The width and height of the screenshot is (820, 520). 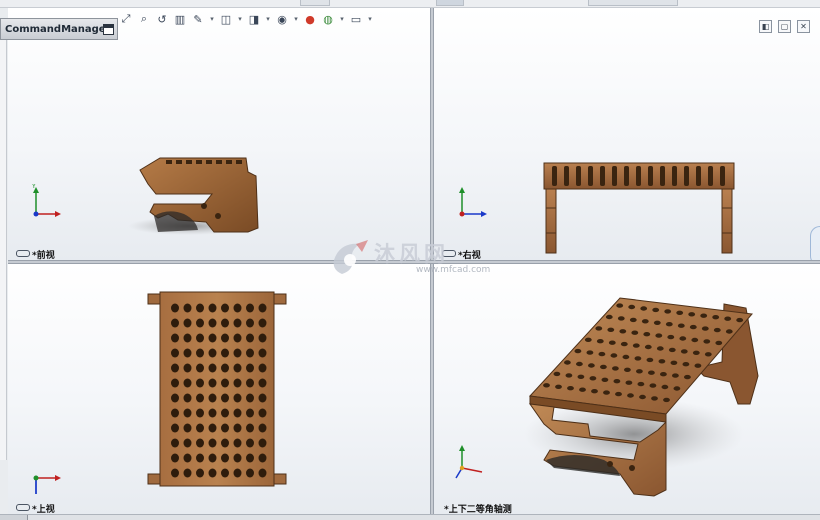 I want to click on window-icon, so click(x=108, y=29).